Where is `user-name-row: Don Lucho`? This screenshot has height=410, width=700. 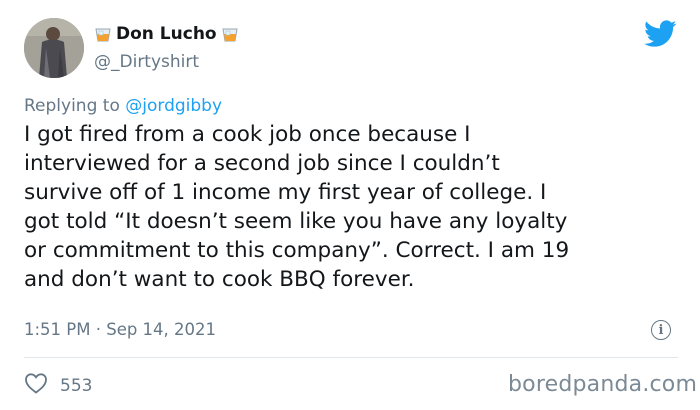 user-name-row: Don Lucho is located at coordinates (166, 34).